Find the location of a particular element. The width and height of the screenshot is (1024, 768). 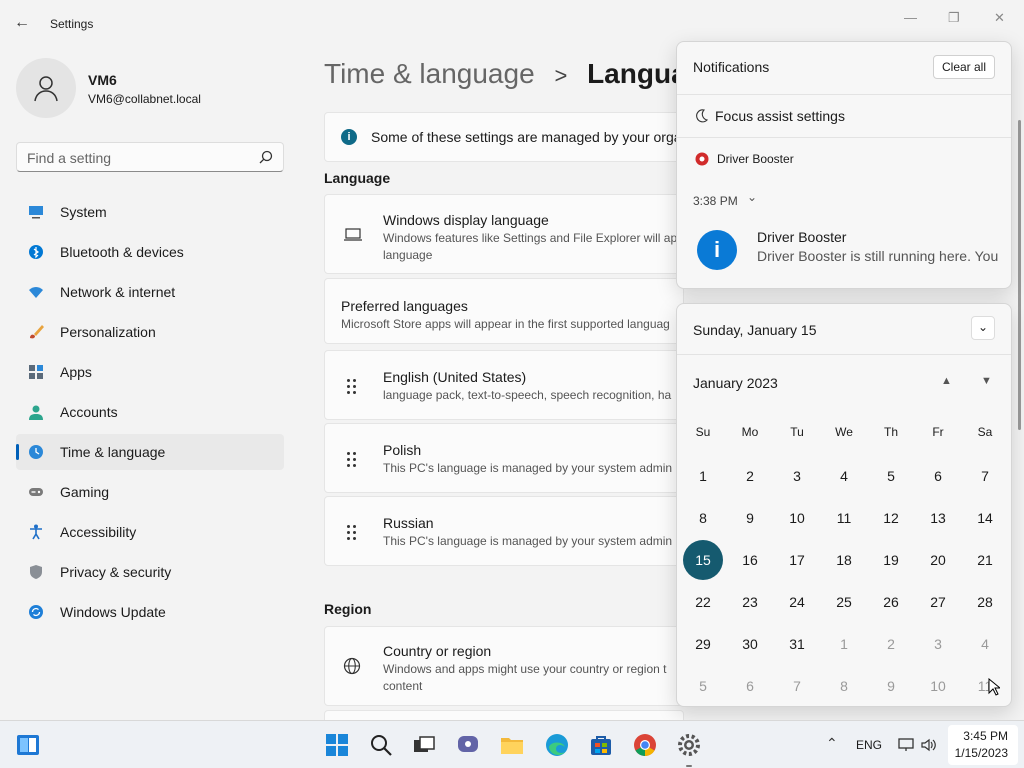

calendar-day: 22 is located at coordinates (703, 602).